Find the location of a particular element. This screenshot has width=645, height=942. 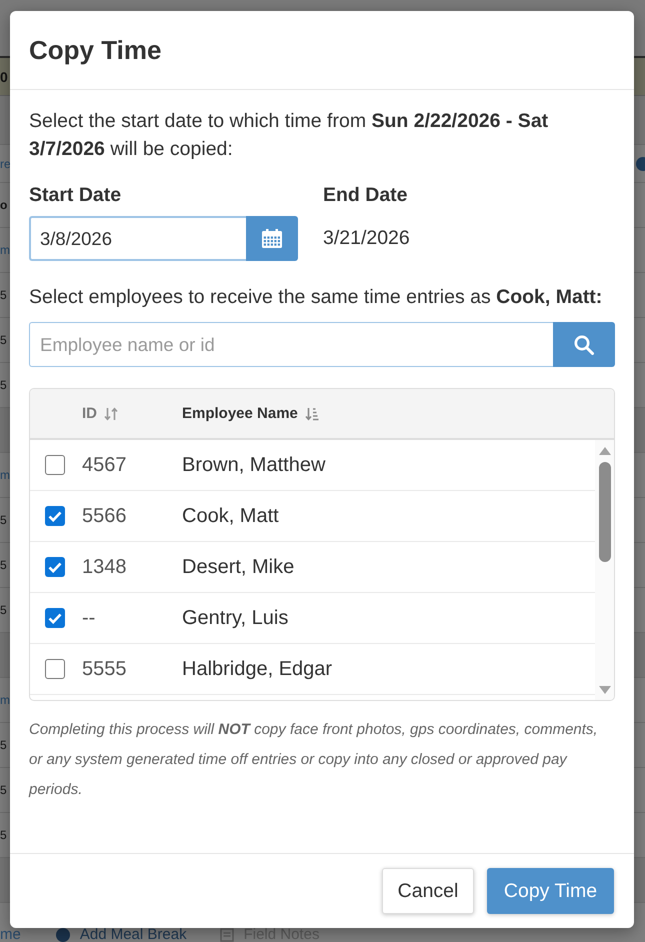

search-button is located at coordinates (584, 344).